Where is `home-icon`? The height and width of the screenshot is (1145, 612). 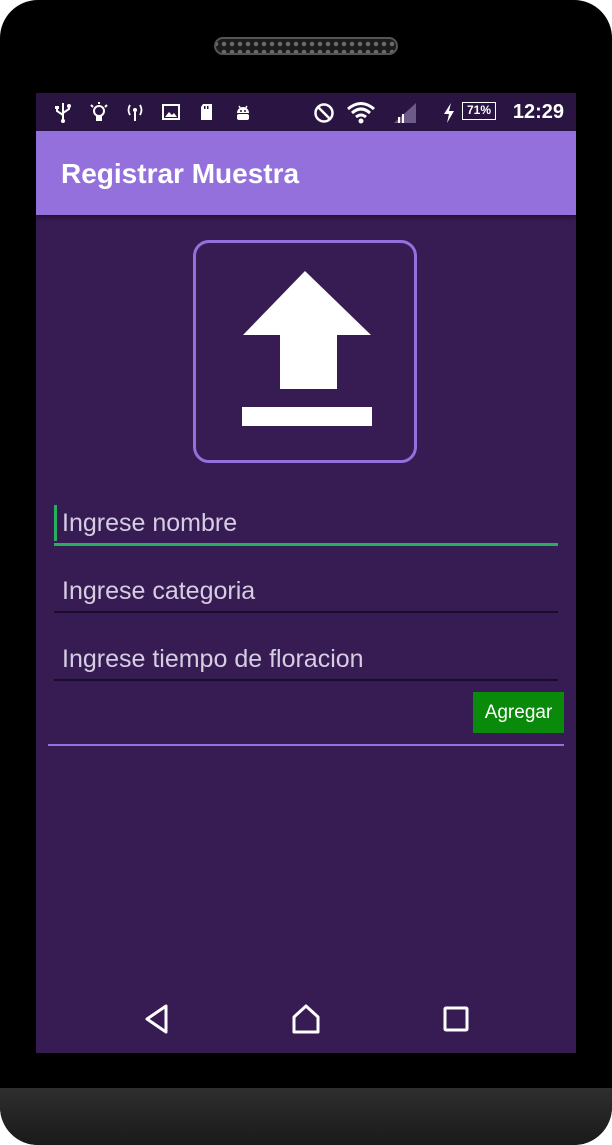 home-icon is located at coordinates (306, 1019).